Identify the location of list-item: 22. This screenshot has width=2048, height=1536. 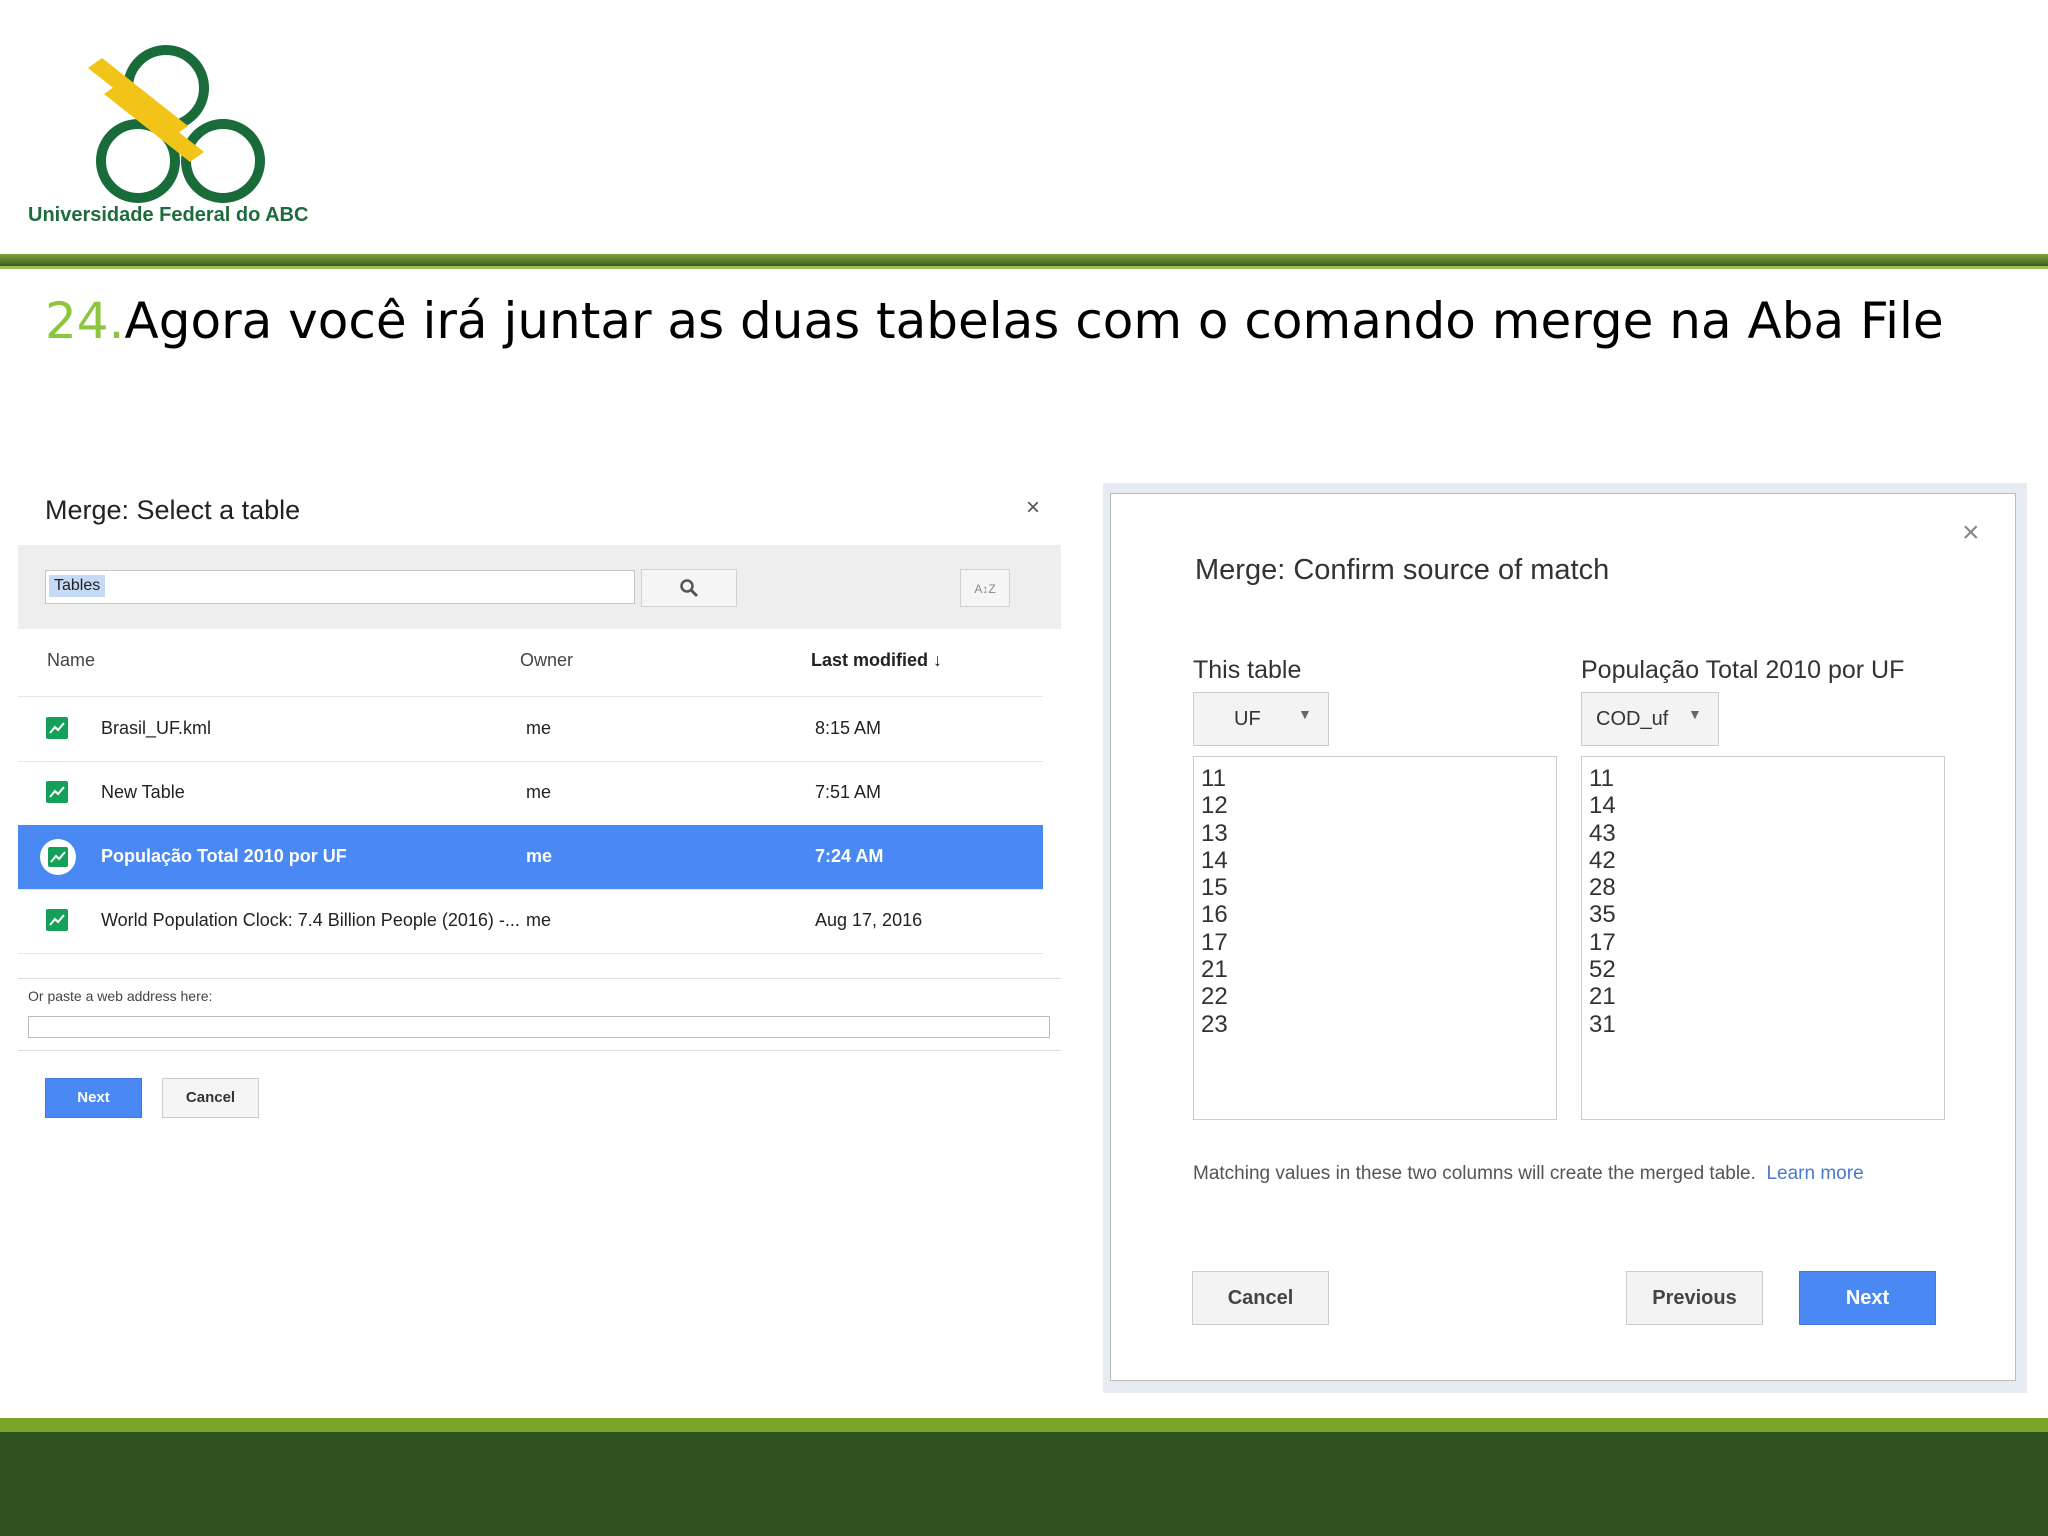
(1214, 997).